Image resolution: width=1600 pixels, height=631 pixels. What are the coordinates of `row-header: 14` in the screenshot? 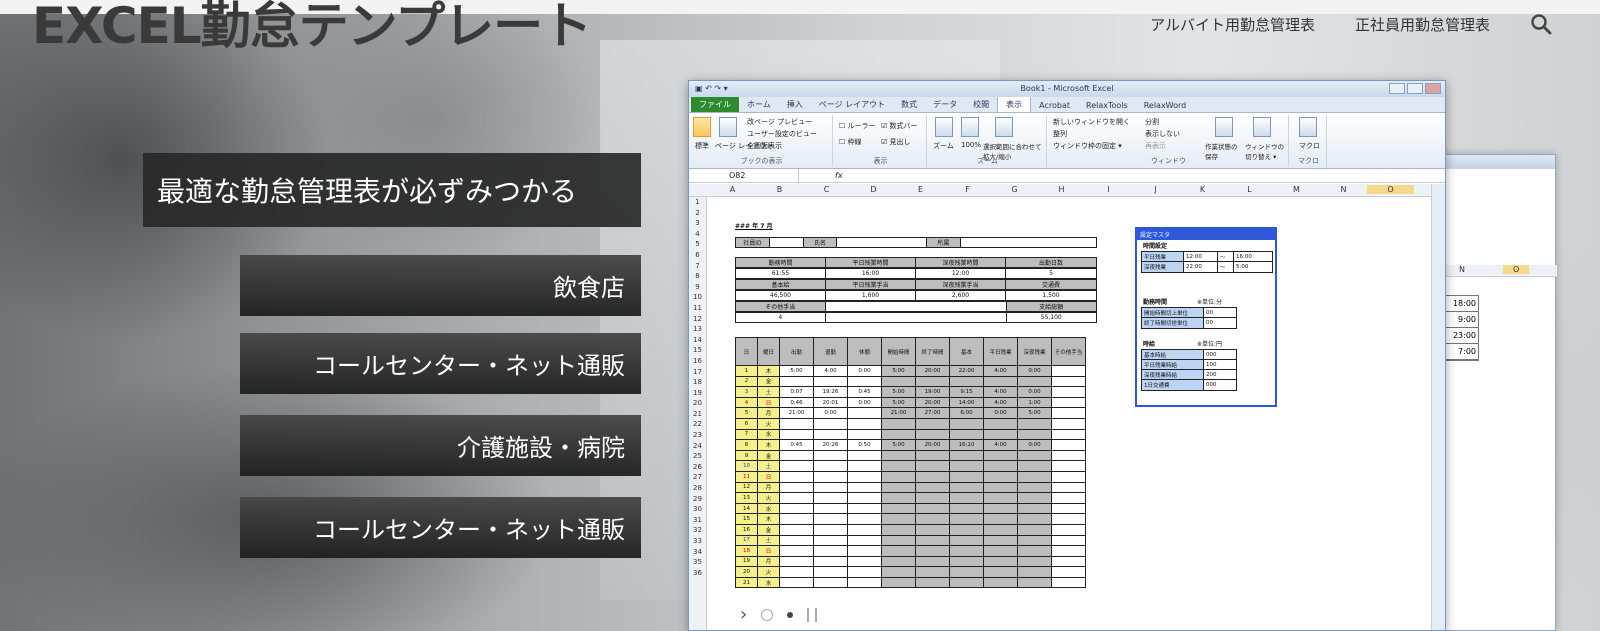 It's located at (697, 340).